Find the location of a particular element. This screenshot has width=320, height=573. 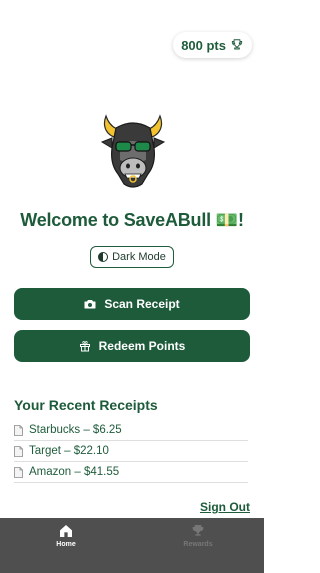

gift-icon is located at coordinates (84, 346).